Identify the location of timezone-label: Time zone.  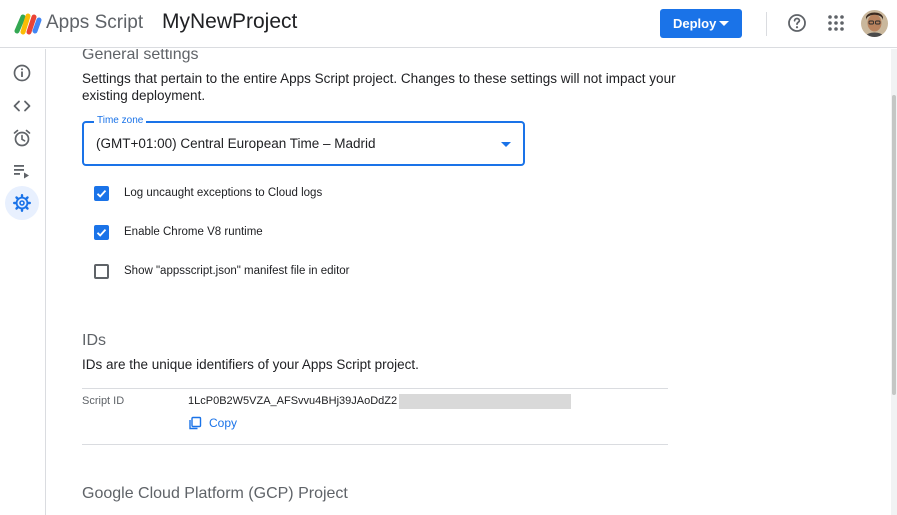
(120, 120).